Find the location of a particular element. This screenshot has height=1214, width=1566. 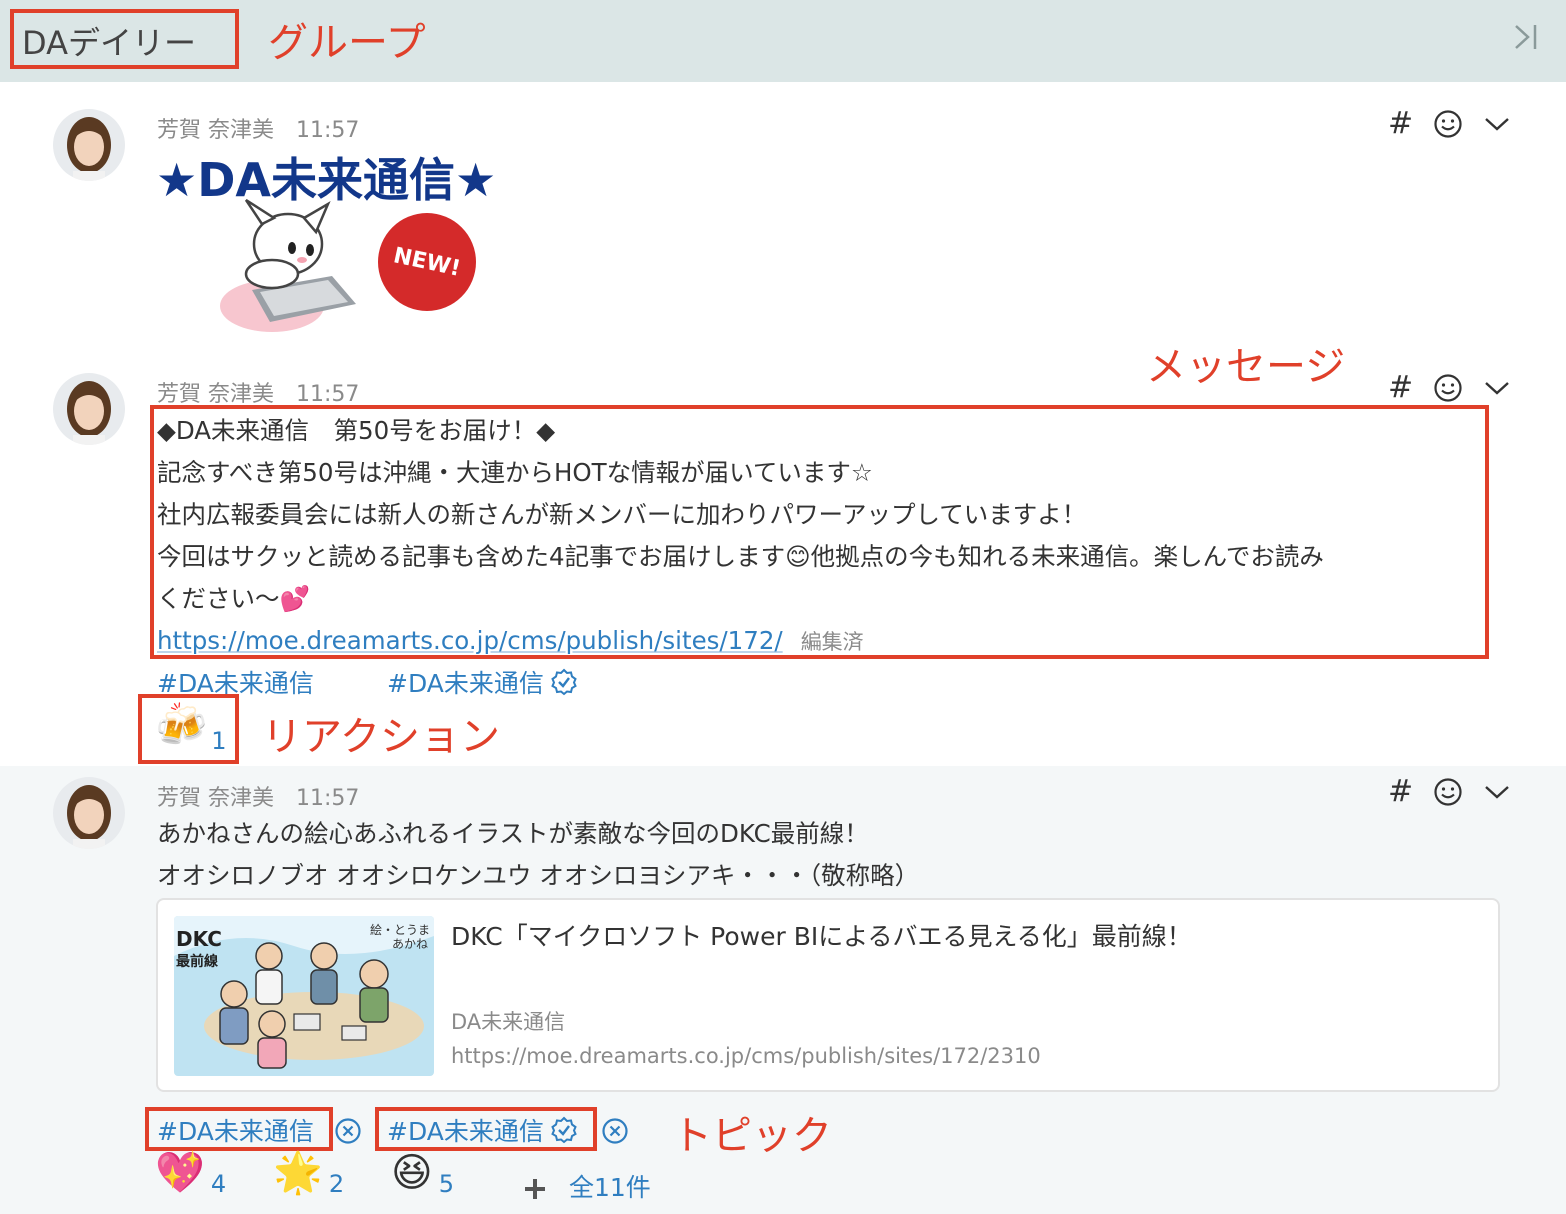

reaction-item: 💖 4 is located at coordinates (190, 1173).